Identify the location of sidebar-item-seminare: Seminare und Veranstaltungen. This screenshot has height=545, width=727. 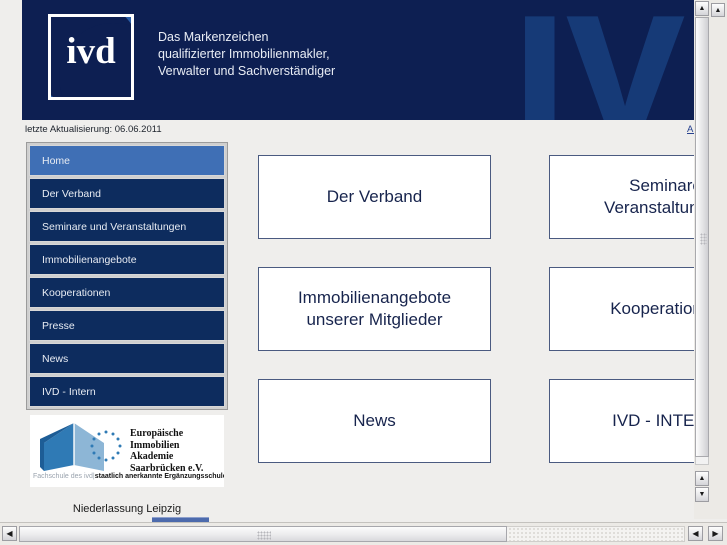
(127, 226).